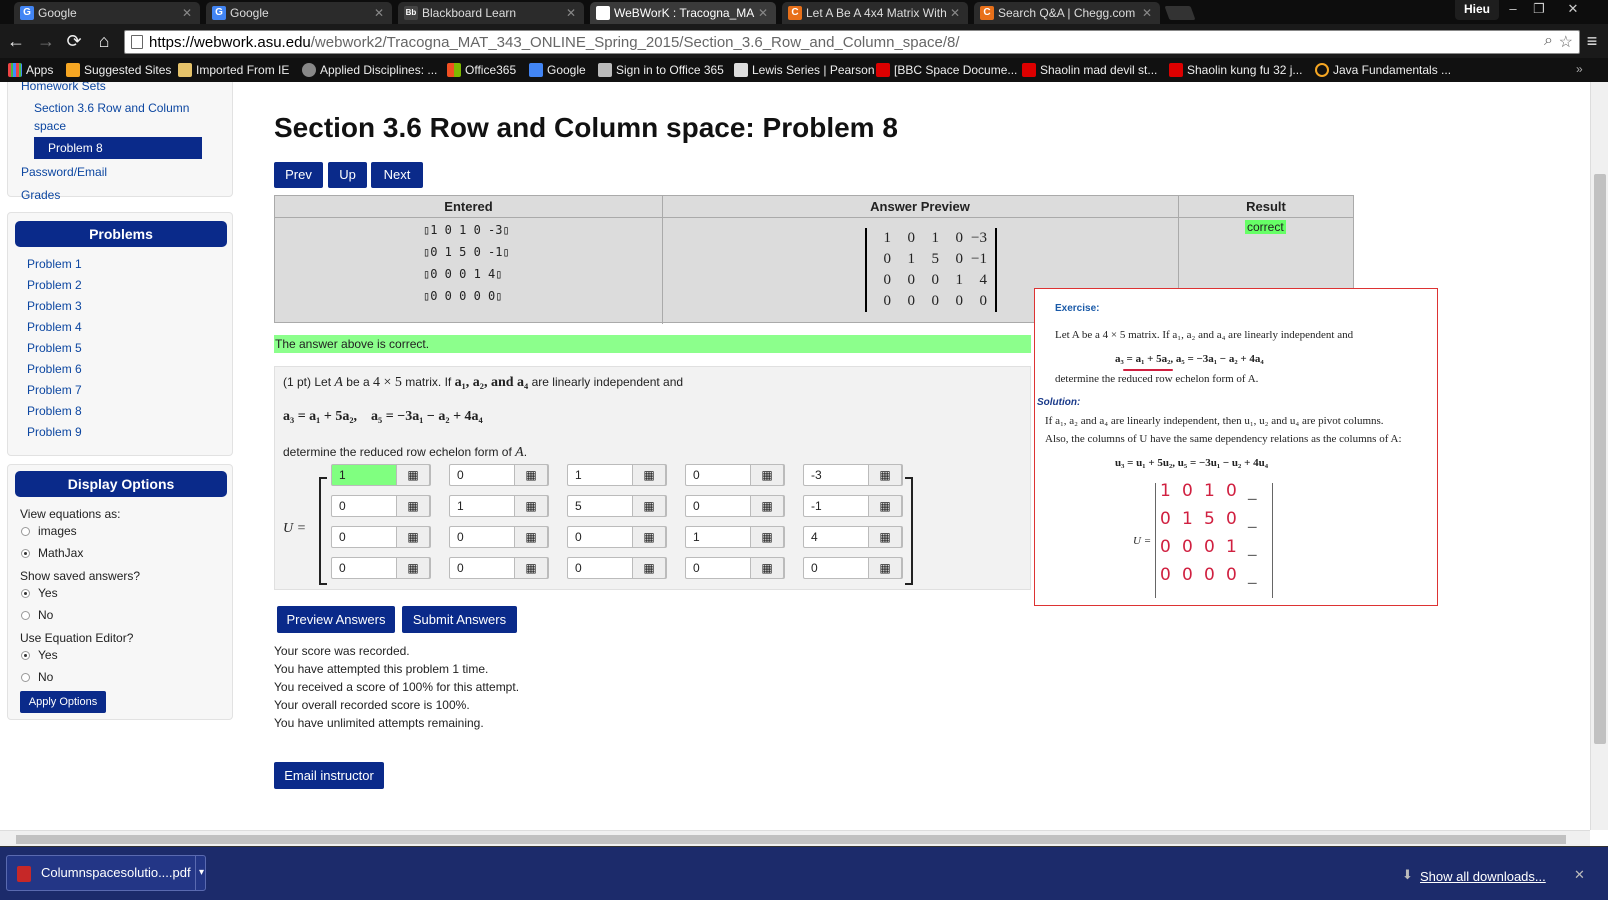 Image resolution: width=1608 pixels, height=900 pixels. Describe the element at coordinates (1477, 10) in the screenshot. I see `profile-button: Hieu` at that location.